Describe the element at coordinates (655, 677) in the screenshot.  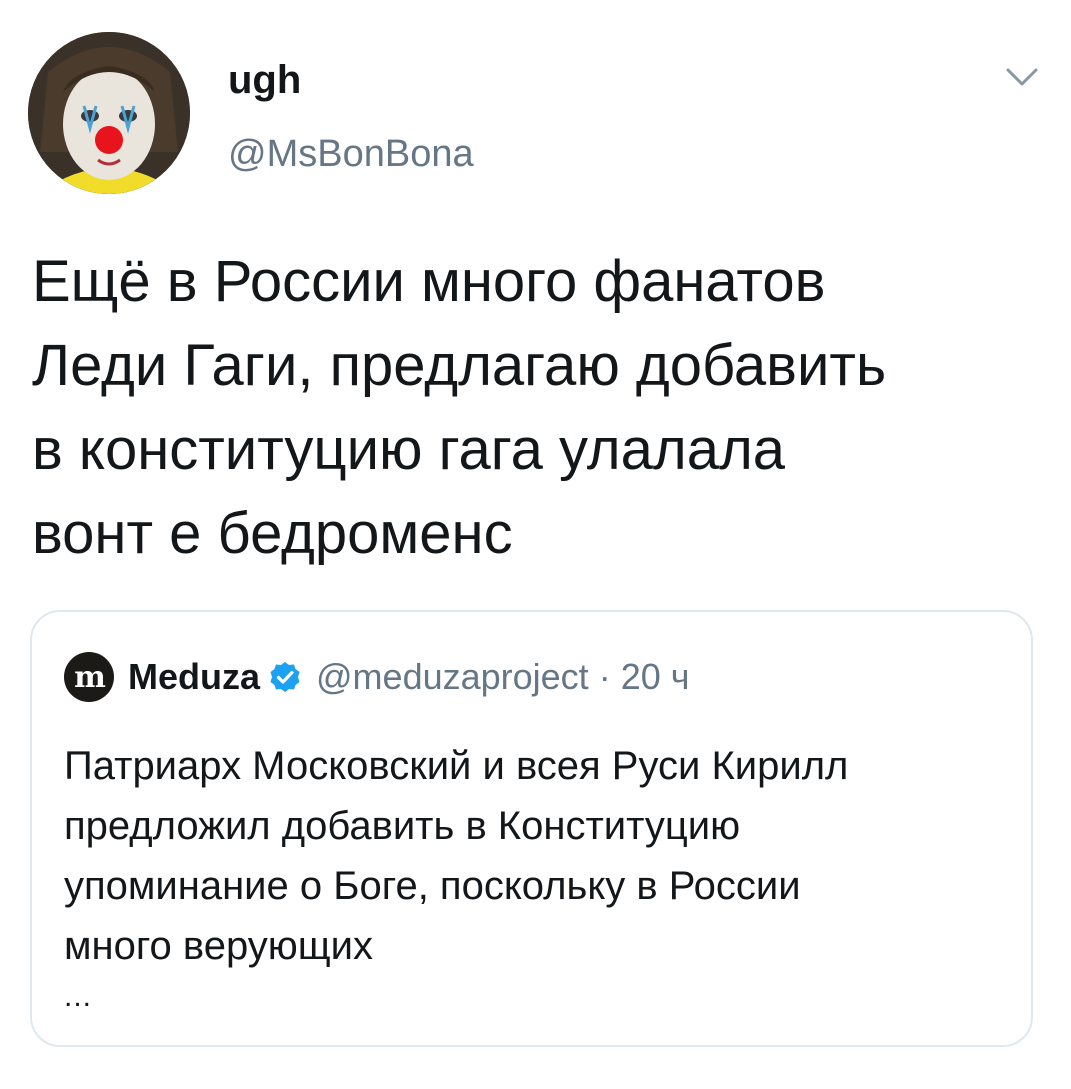
I see `quoted-tweet-timestamp: 20 ч` at that location.